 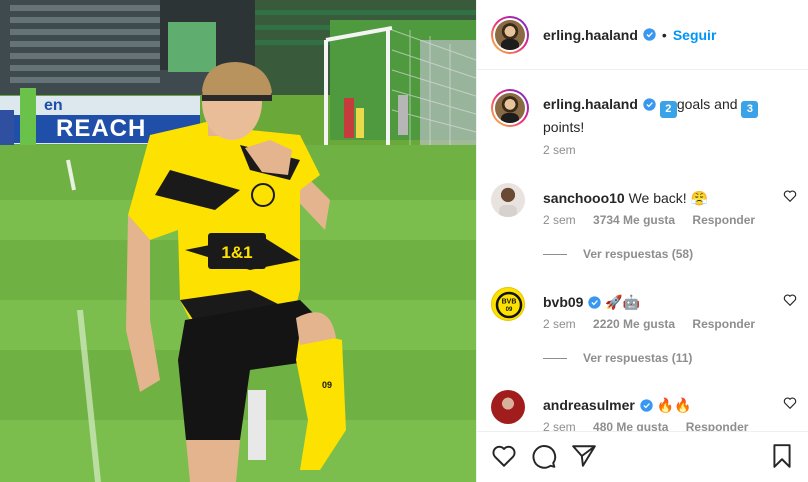 What do you see at coordinates (589, 405) in the screenshot?
I see `comment-username: andreasulmer` at bounding box center [589, 405].